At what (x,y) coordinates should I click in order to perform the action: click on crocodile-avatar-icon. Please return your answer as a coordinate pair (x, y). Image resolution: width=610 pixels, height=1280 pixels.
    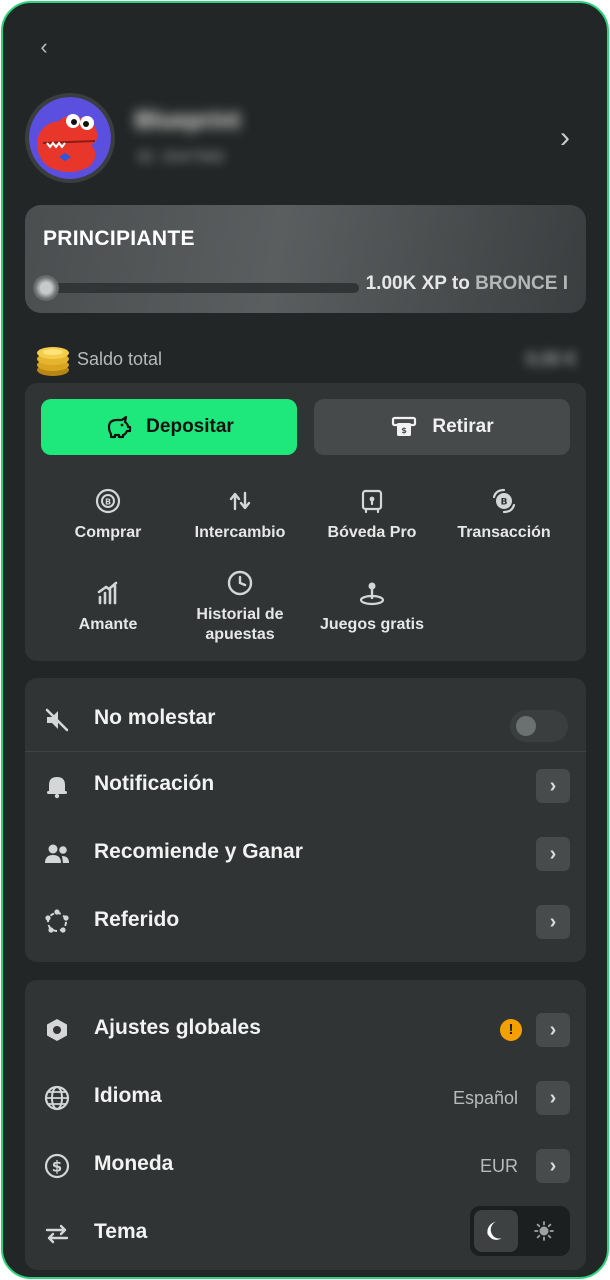
    Looking at the image, I should click on (70, 138).